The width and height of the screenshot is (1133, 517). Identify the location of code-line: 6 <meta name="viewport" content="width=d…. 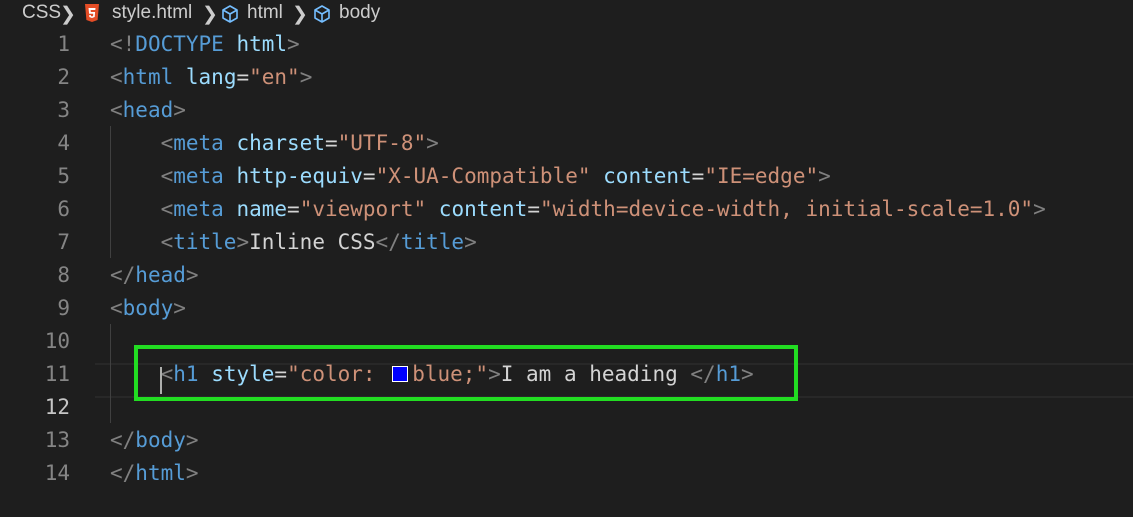
(566, 209).